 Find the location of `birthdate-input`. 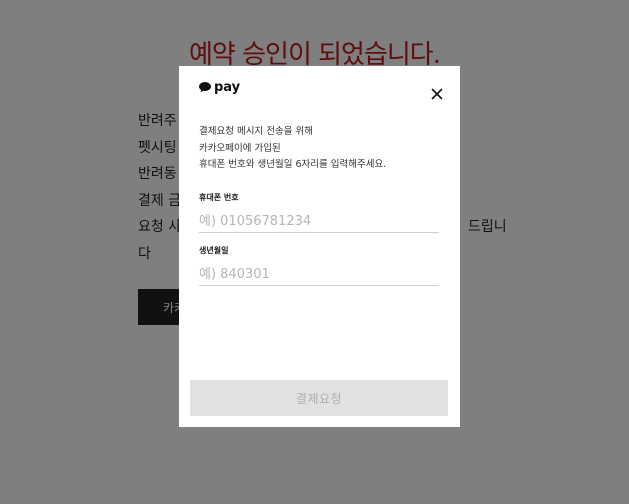

birthdate-input is located at coordinates (319, 274).